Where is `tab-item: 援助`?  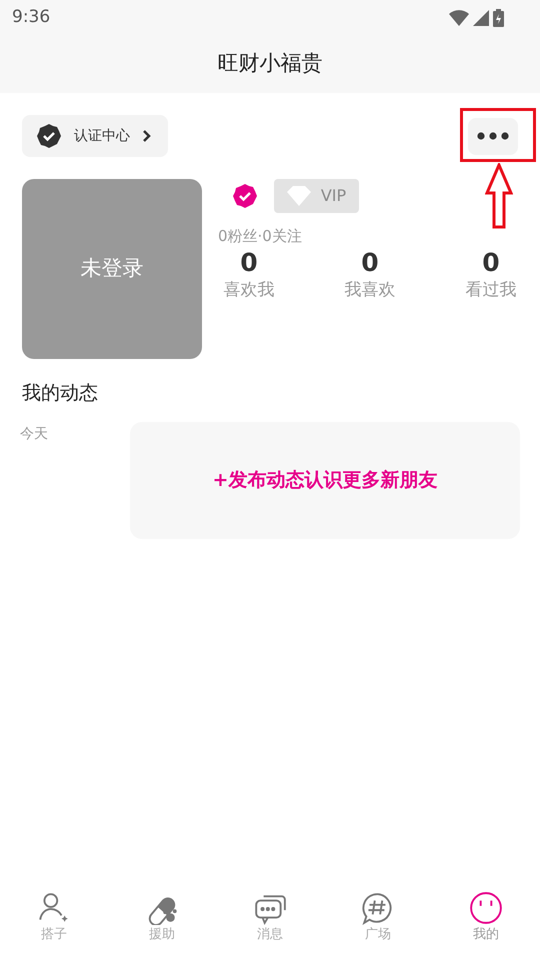 tab-item: 援助 is located at coordinates (162, 917).